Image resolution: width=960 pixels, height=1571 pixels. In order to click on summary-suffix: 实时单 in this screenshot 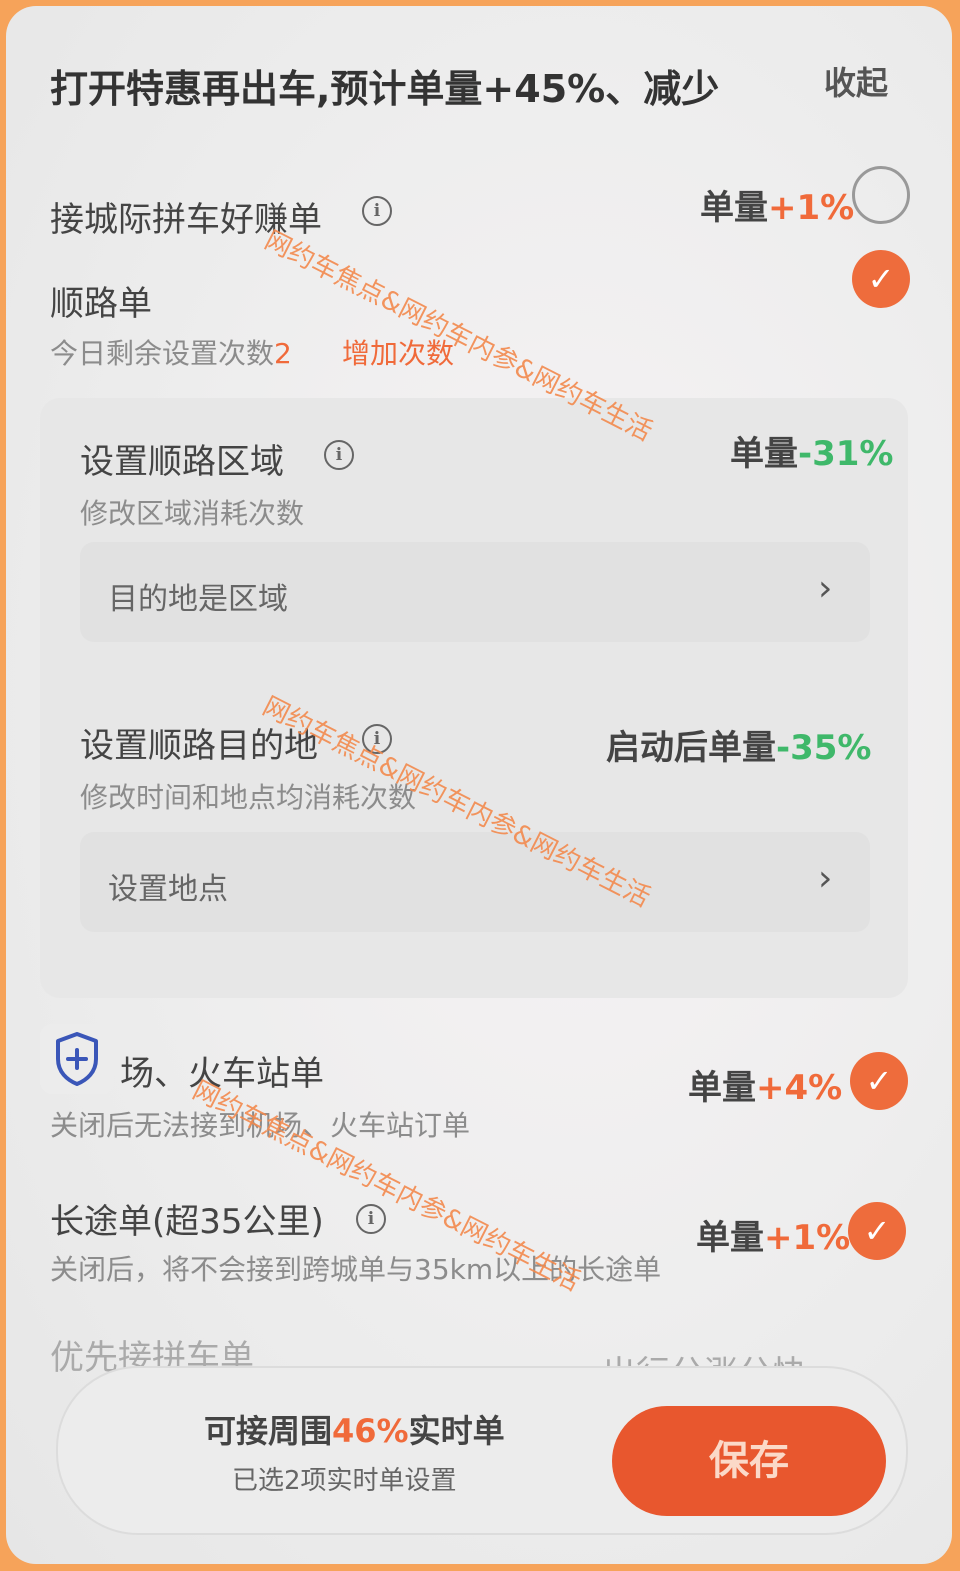, I will do `click(456, 1431)`.